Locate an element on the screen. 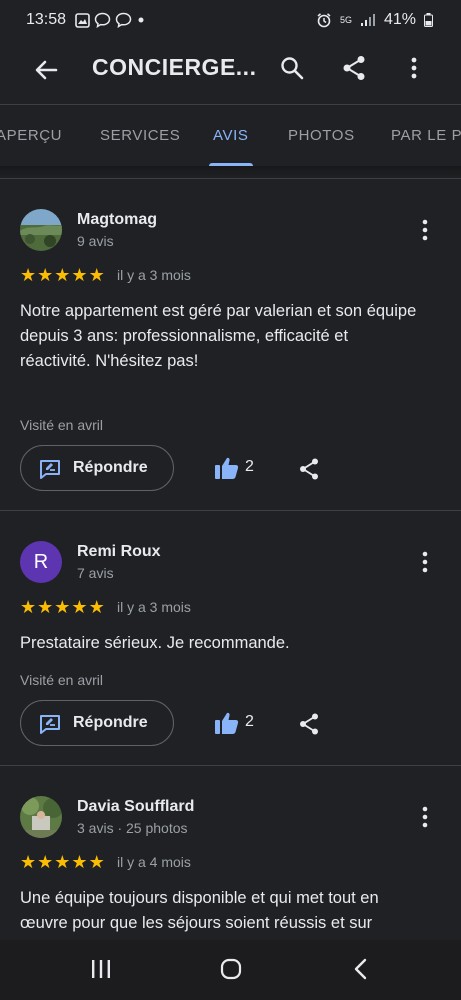 The image size is (461, 1000). system-icons: 5G 41% is located at coordinates (374, 20).